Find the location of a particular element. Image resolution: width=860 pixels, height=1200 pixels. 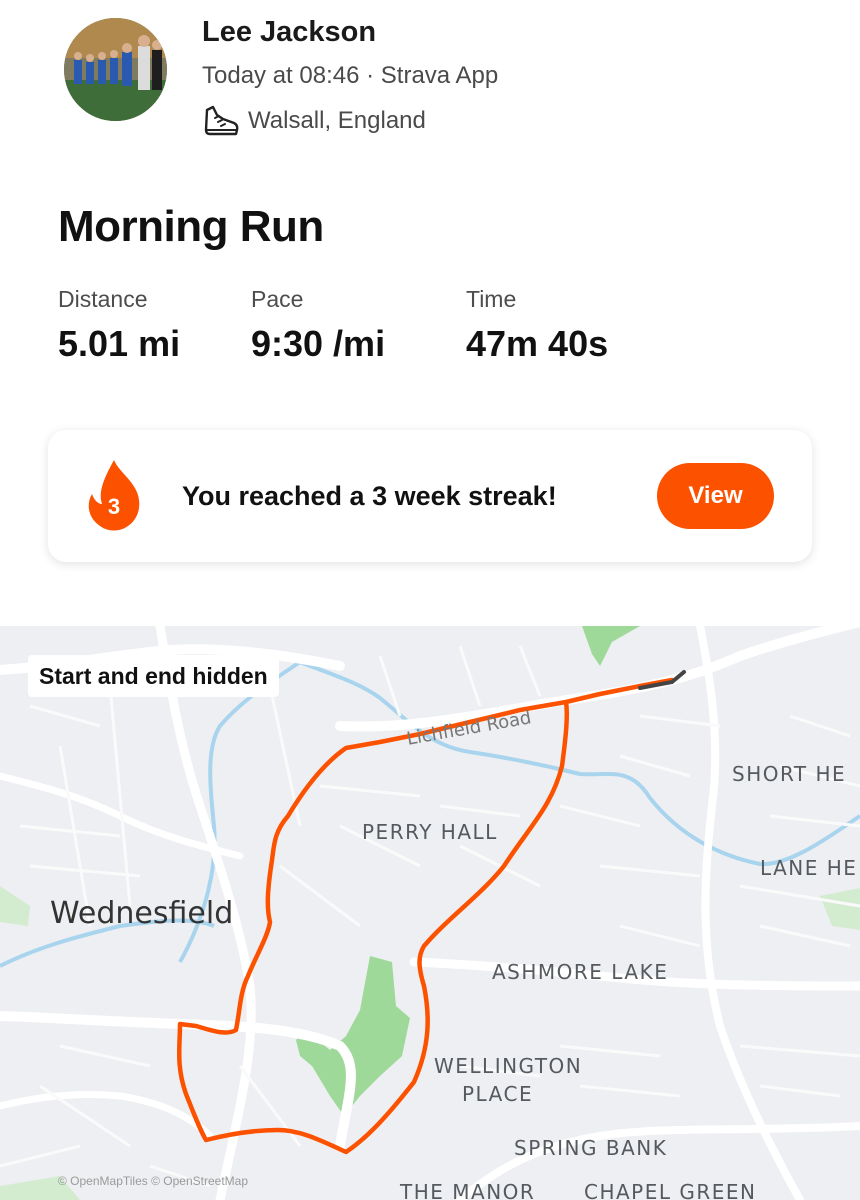

place-the-manor: THE MANOR is located at coordinates (468, 1190).